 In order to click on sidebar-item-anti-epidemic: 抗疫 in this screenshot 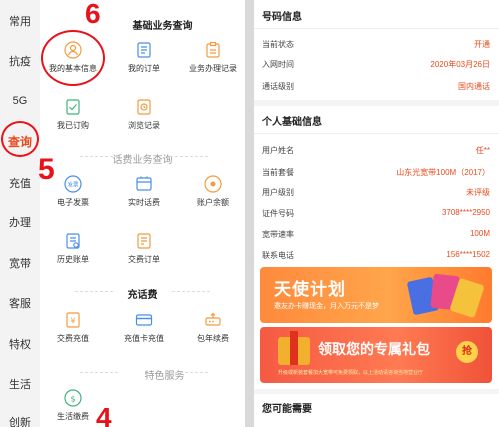, I will do `click(20, 61)`.